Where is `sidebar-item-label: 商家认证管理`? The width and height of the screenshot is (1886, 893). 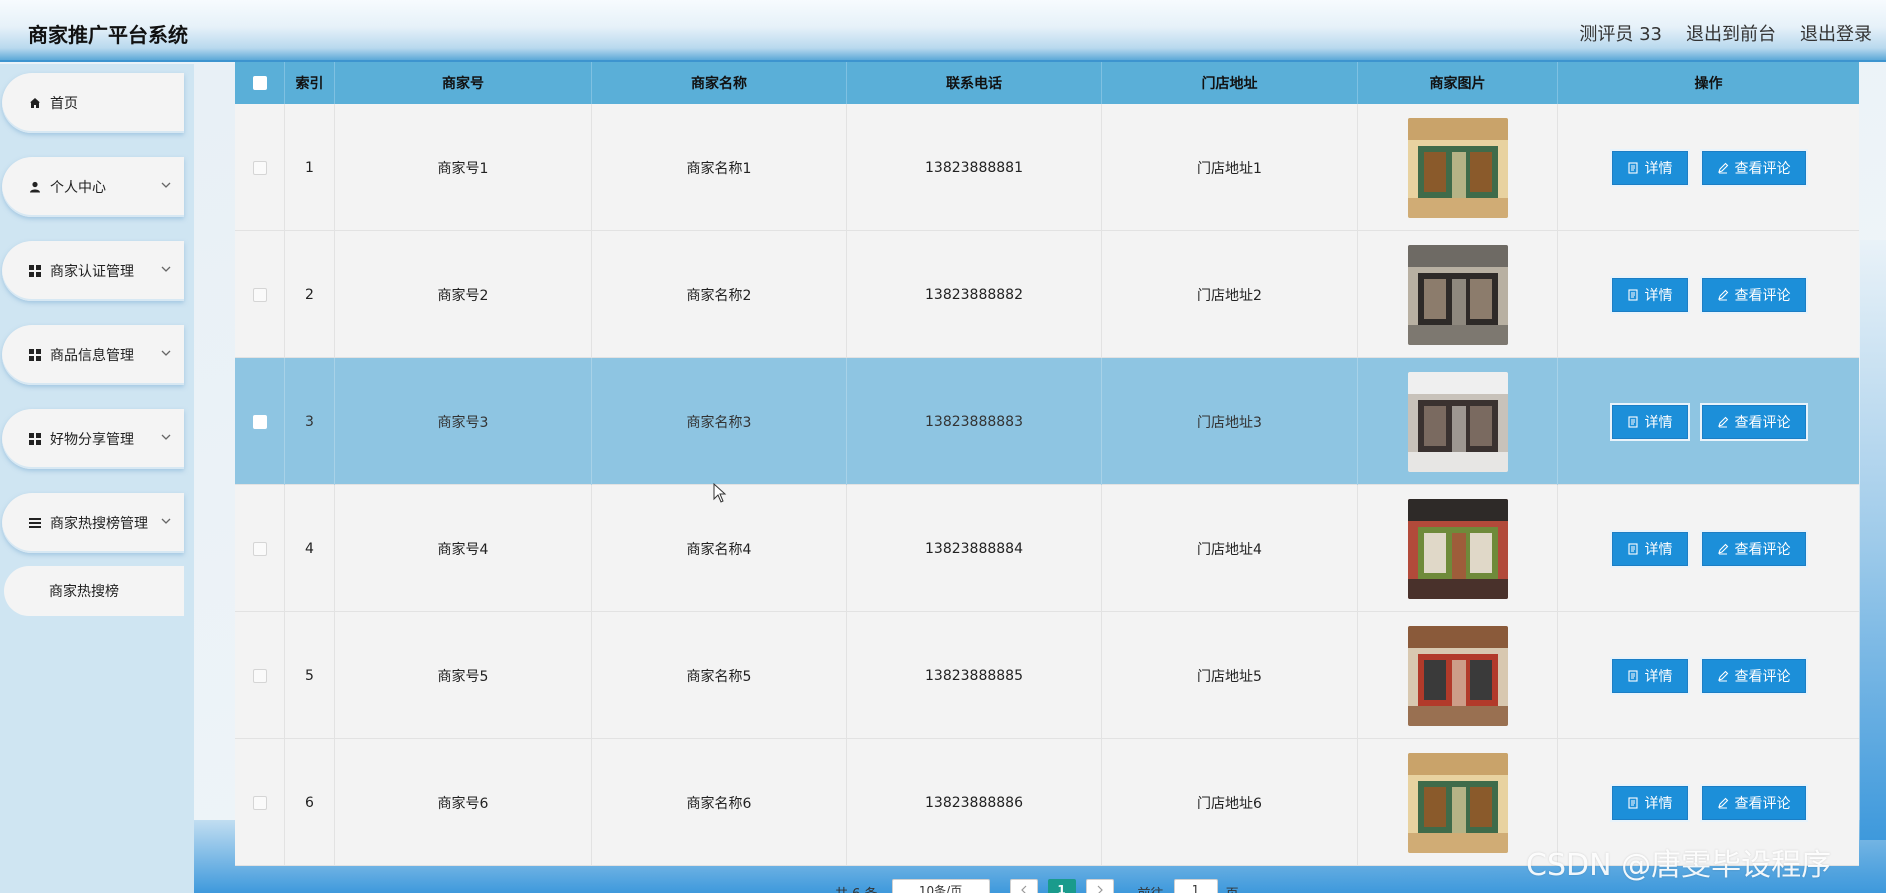
sidebar-item-label: 商家认证管理 is located at coordinates (92, 272).